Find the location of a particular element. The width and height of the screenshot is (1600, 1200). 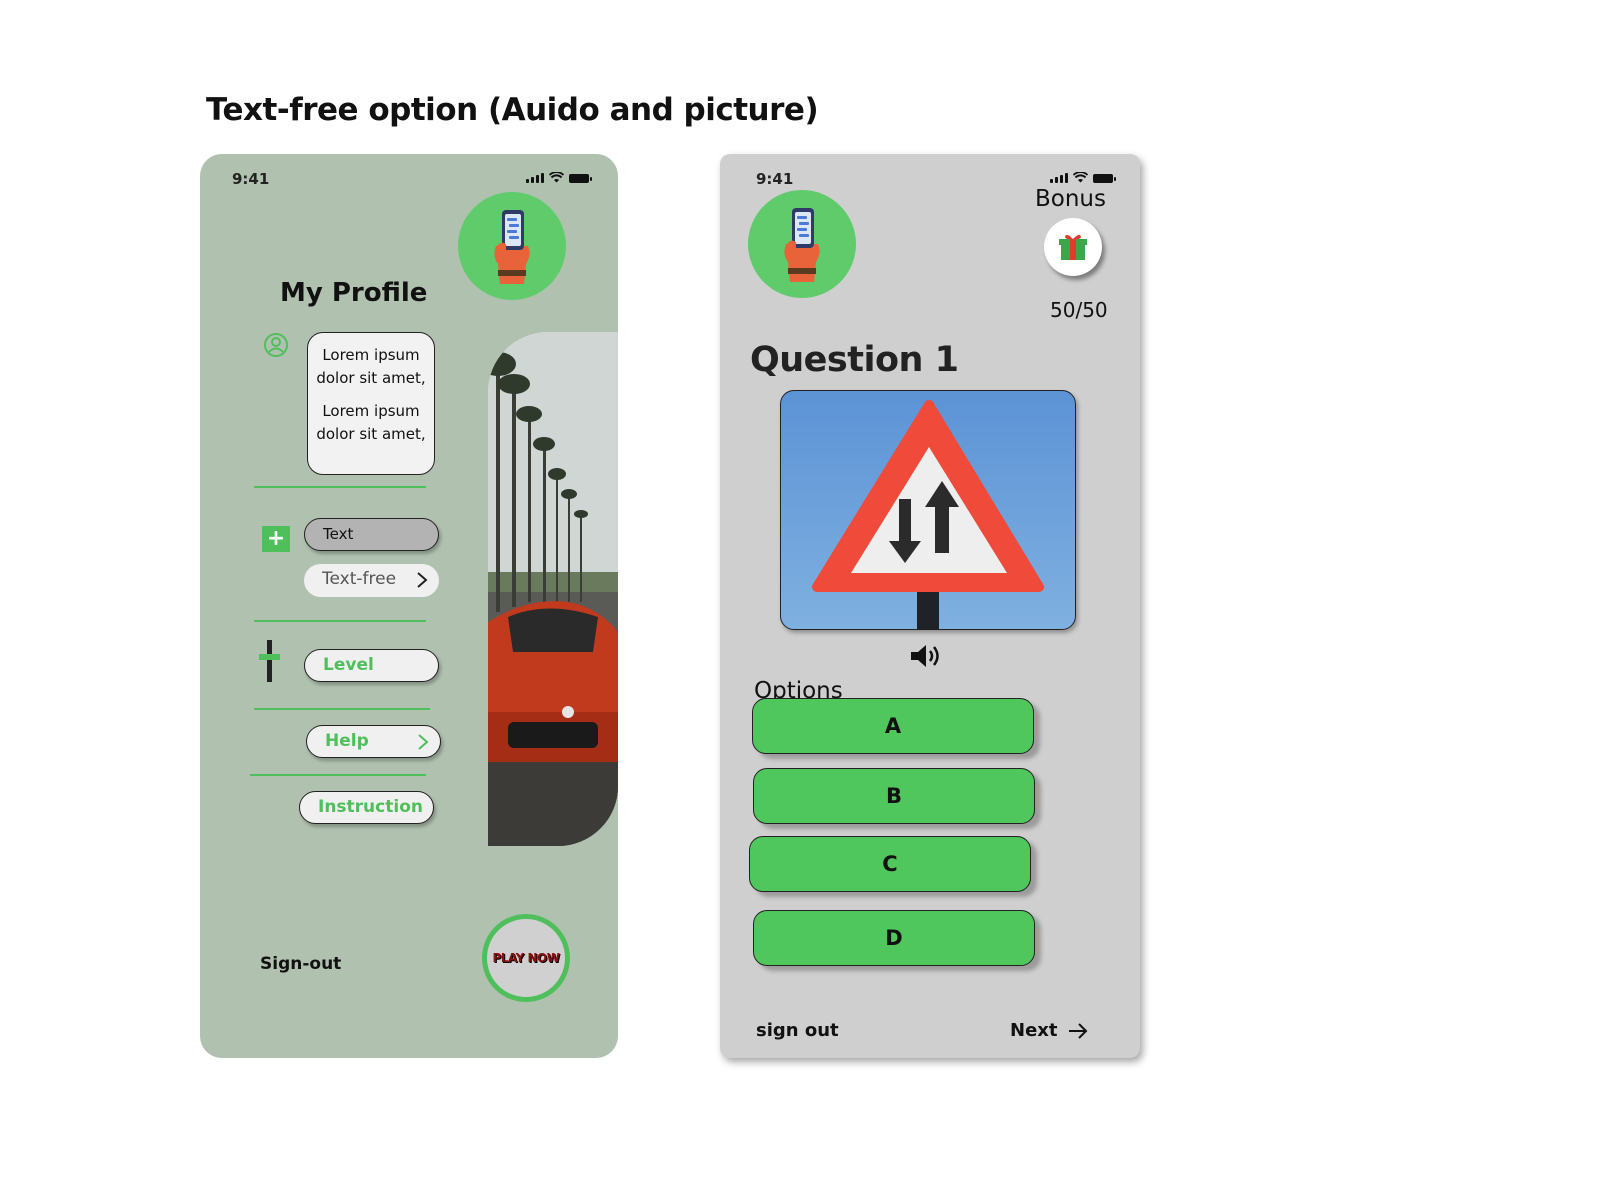

text-mode-button: Text is located at coordinates (371, 534).